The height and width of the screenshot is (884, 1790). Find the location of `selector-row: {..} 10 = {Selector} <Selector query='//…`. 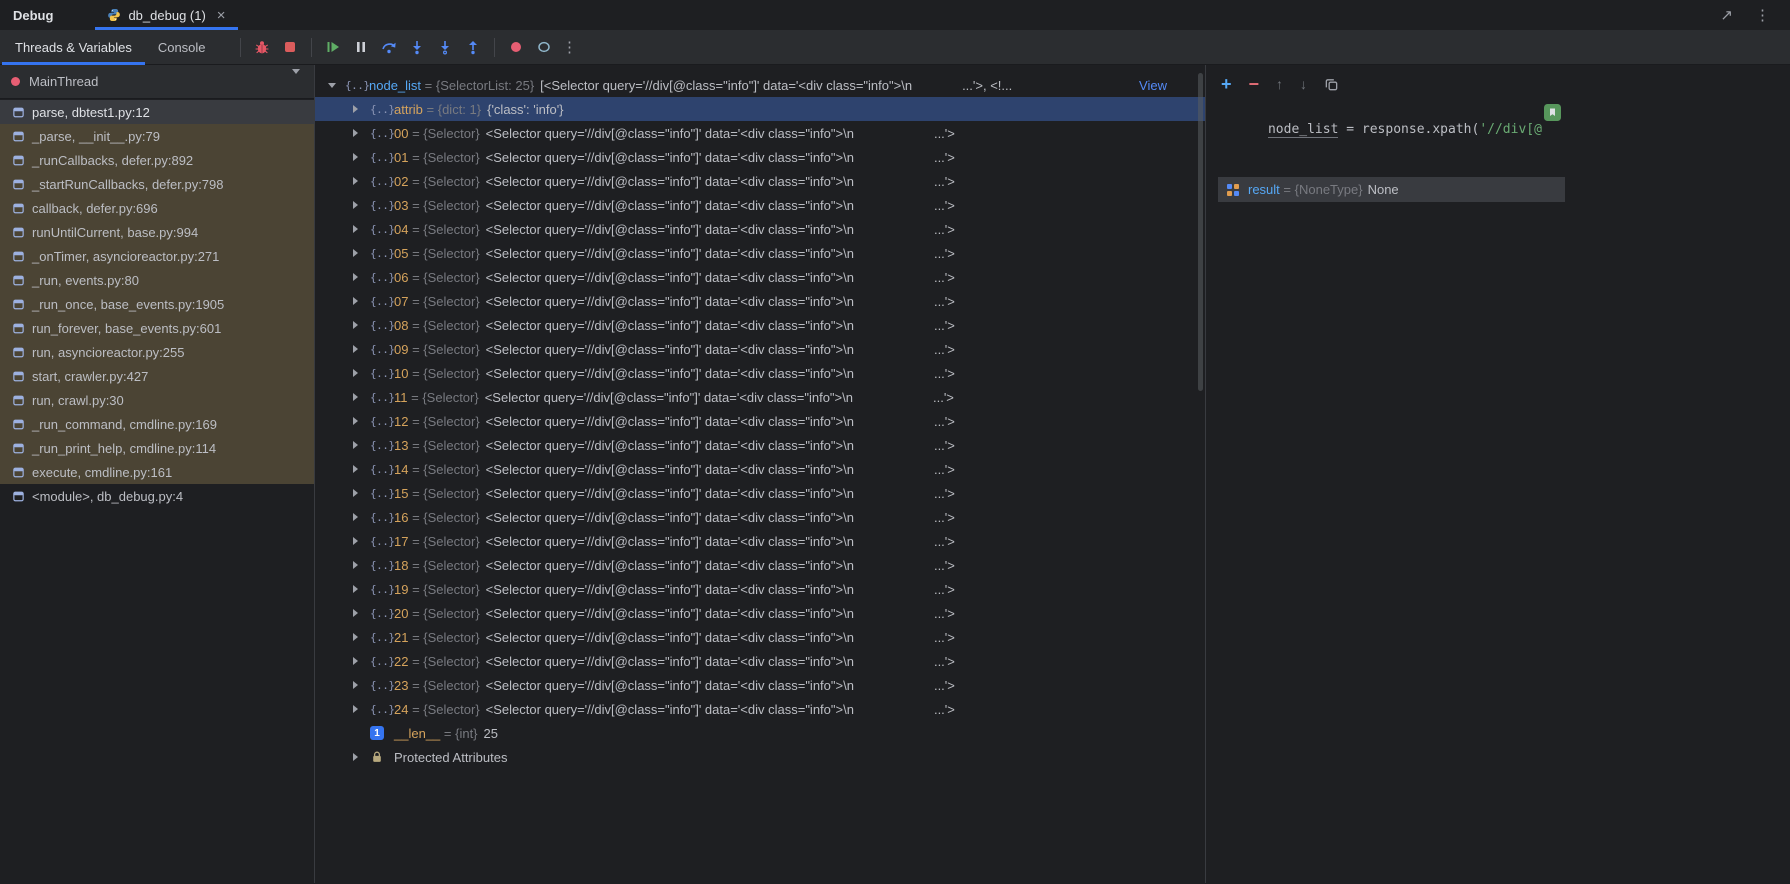

selector-row: {..} 10 = {Selector} <Selector query='//… is located at coordinates (760, 373).